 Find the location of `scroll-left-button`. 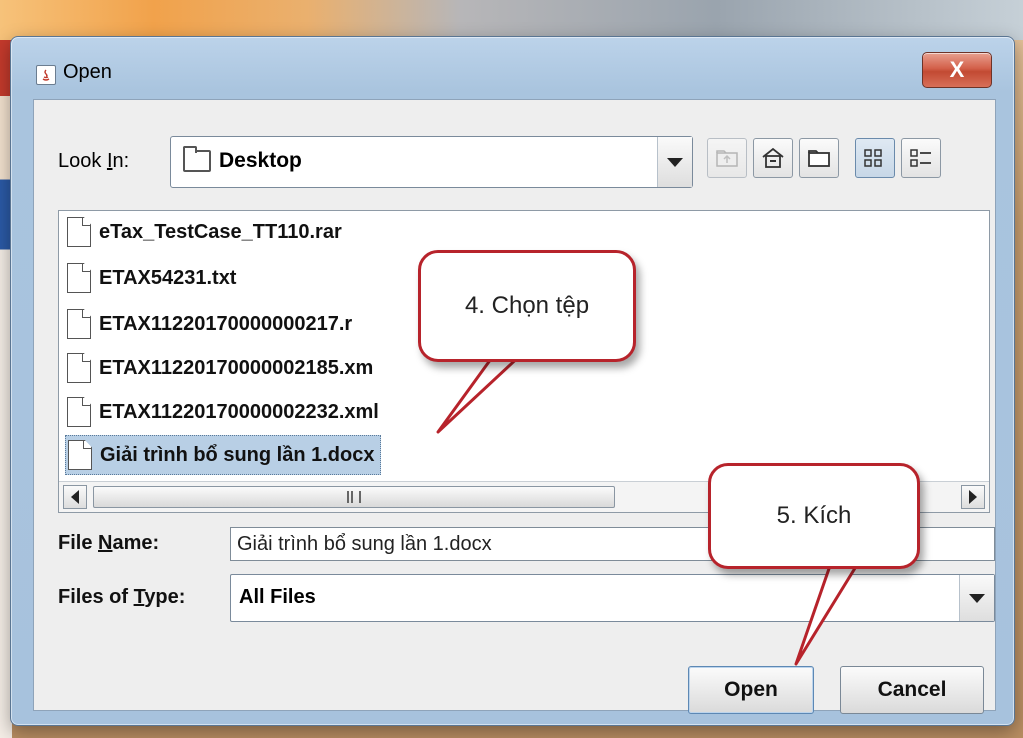

scroll-left-button is located at coordinates (75, 497).